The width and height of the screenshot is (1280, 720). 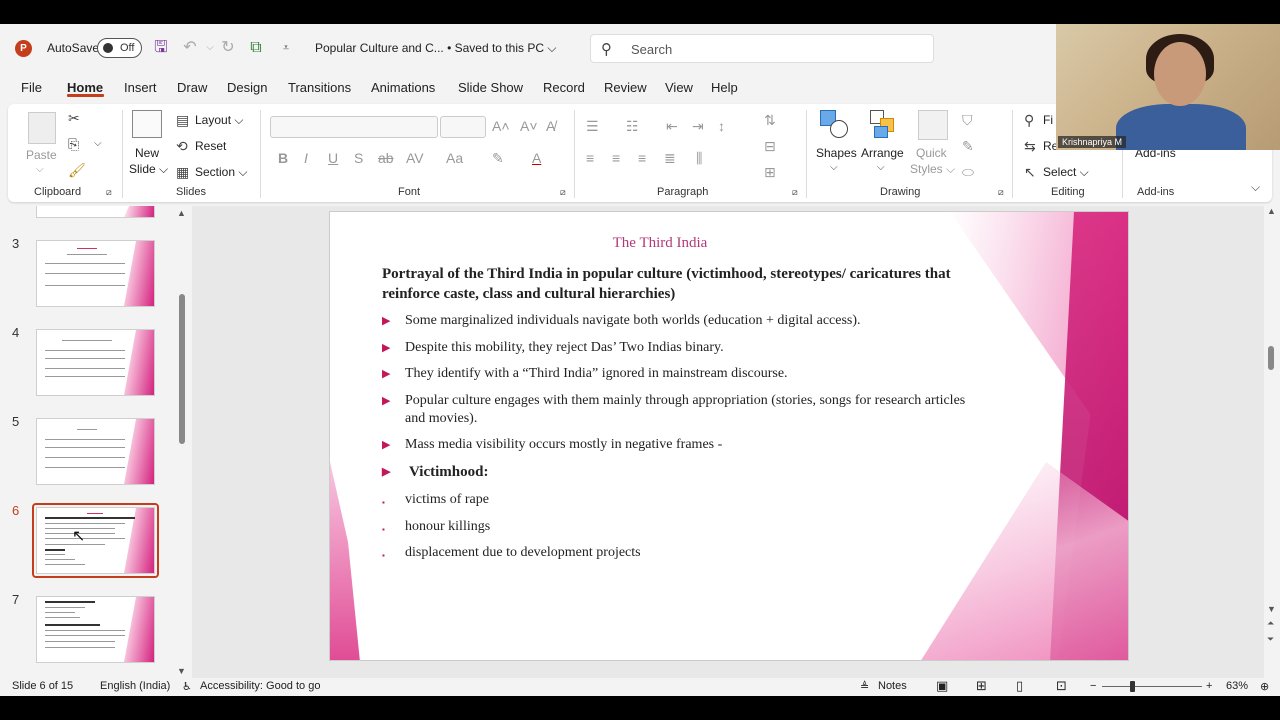 I want to click on thumbnail-scrollbar, so click(x=182, y=369).